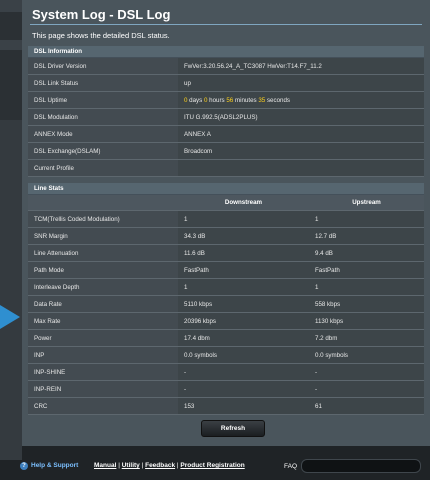 Image resolution: width=430 pixels, height=480 pixels. Describe the element at coordinates (366, 338) in the screenshot. I see `upstream-value: 7.2 dbm` at that location.